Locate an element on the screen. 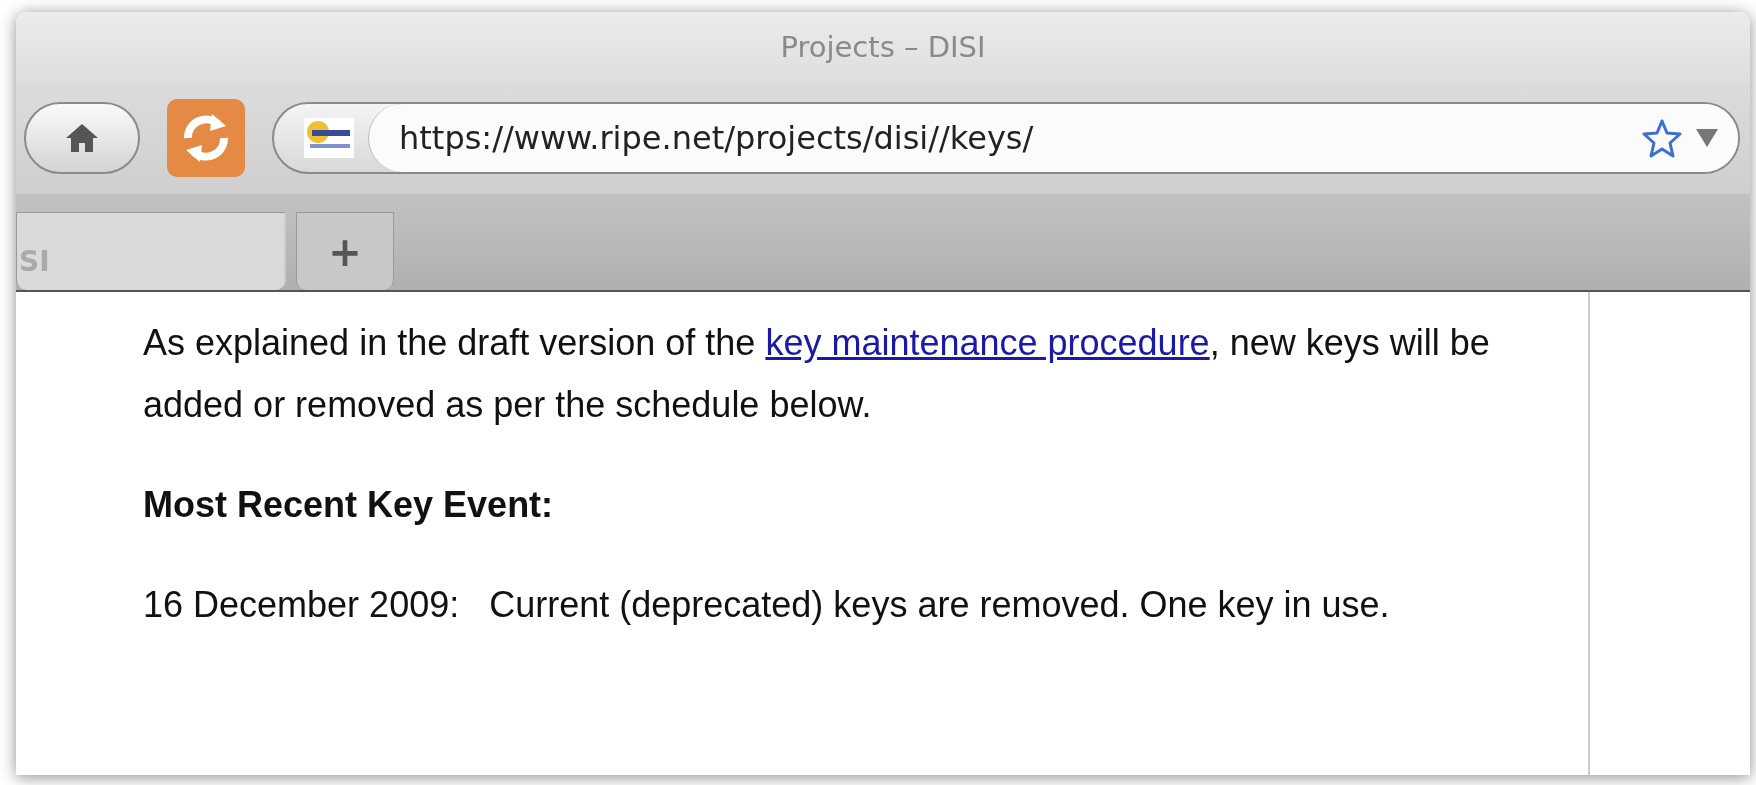 The image size is (1756, 785). section-heading: Most Recent Key Event: is located at coordinates (349, 505).